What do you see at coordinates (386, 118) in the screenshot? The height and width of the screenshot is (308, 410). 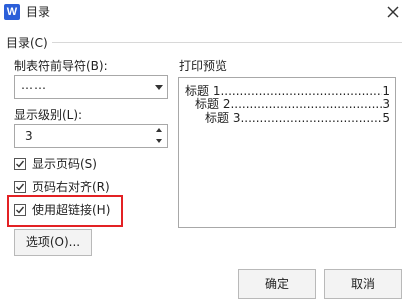 I see `toc-page-number: 5` at bounding box center [386, 118].